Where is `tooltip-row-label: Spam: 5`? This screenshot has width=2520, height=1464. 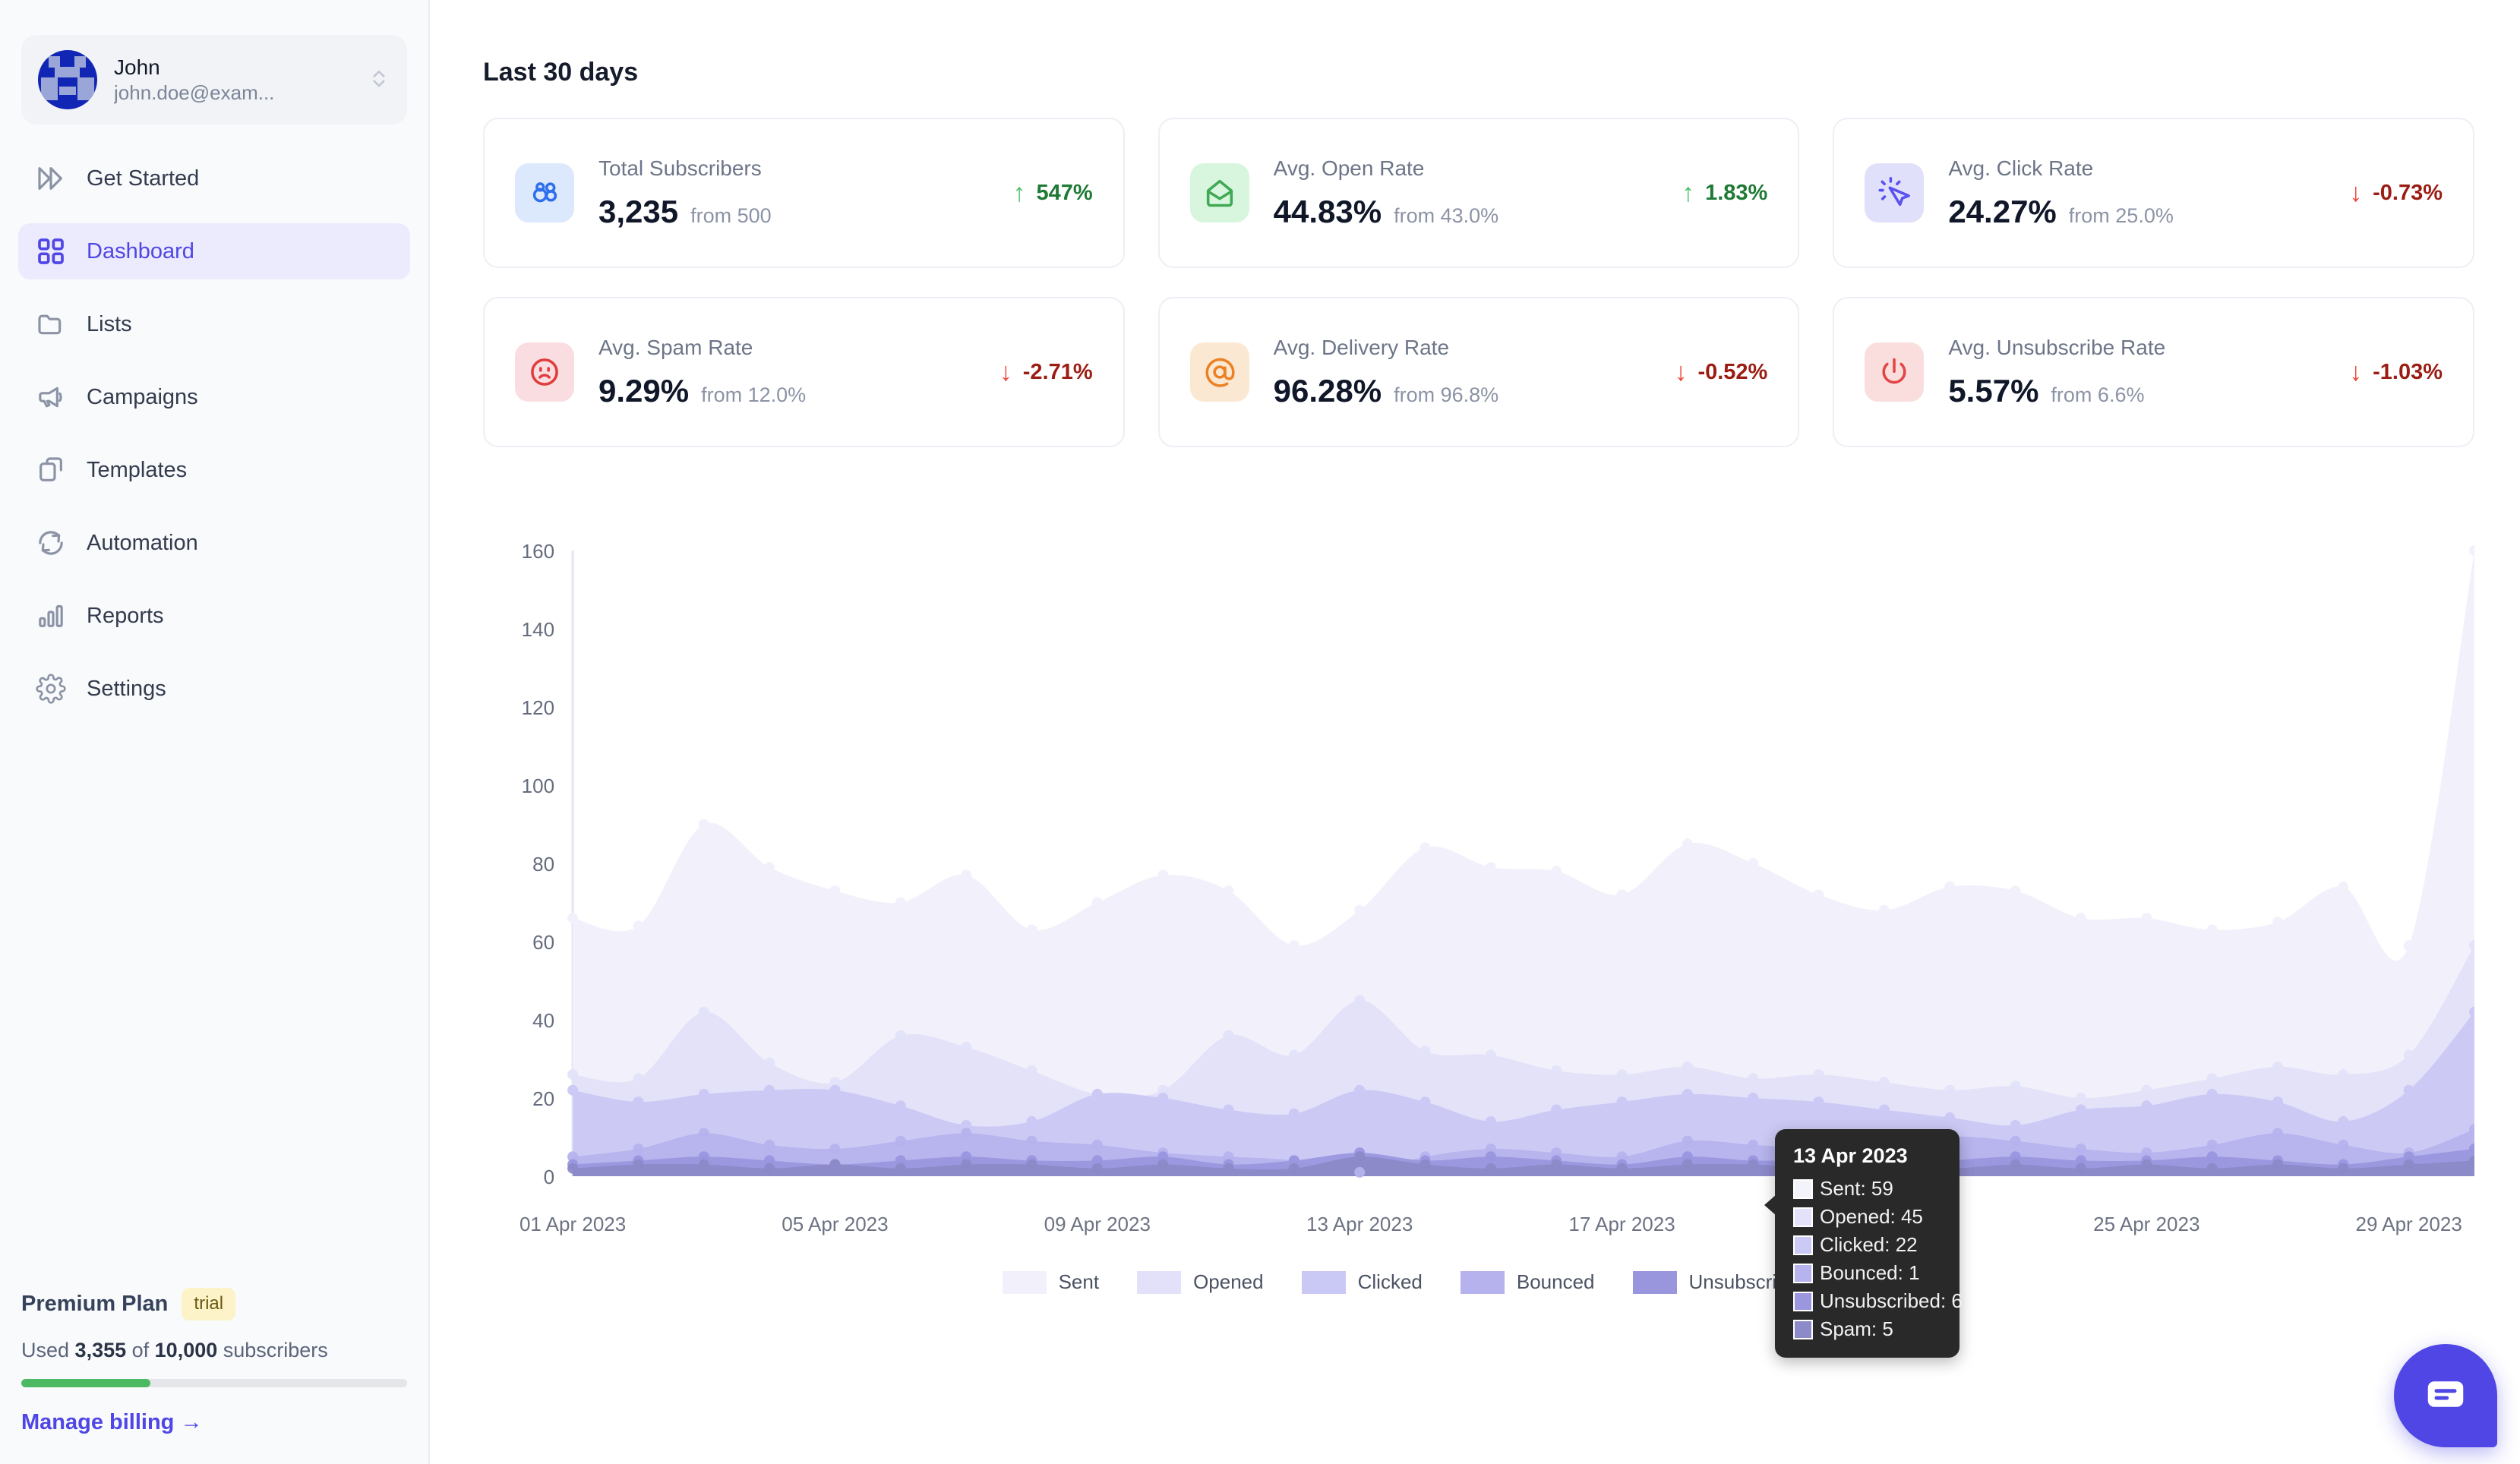
tooltip-row-label: Spam: 5 is located at coordinates (1856, 1328).